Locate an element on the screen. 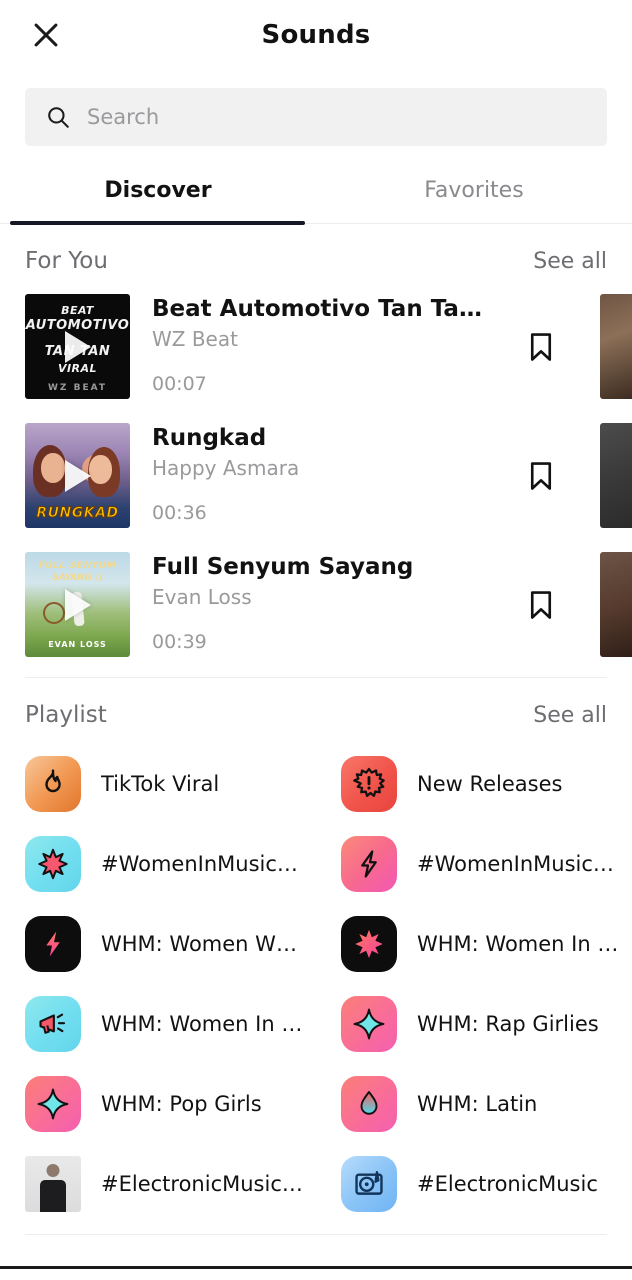 This screenshot has width=632, height=1280. for-you-see-all: See all is located at coordinates (570, 261).